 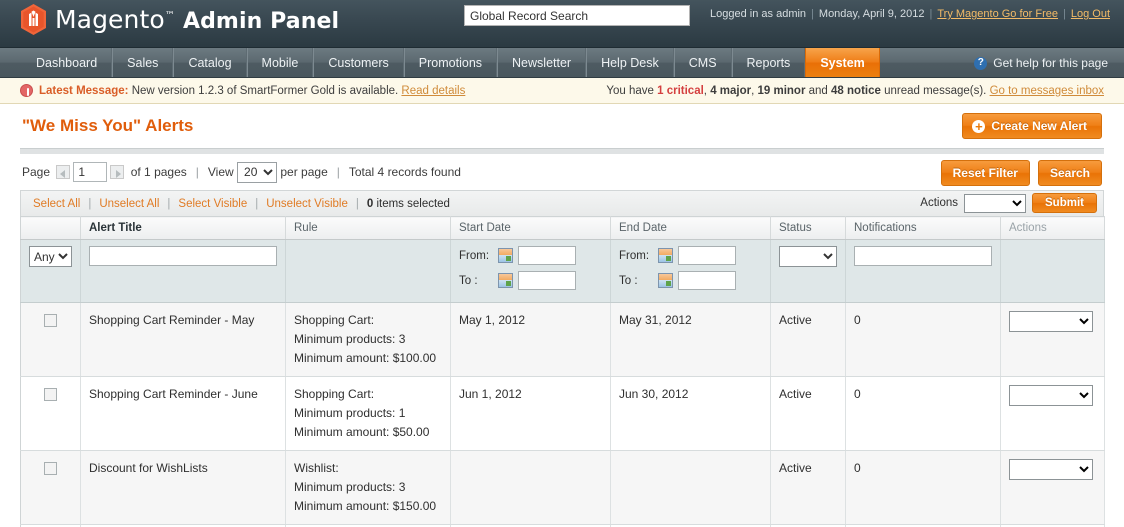 I want to click on question-mark-icon: ?, so click(x=981, y=63).